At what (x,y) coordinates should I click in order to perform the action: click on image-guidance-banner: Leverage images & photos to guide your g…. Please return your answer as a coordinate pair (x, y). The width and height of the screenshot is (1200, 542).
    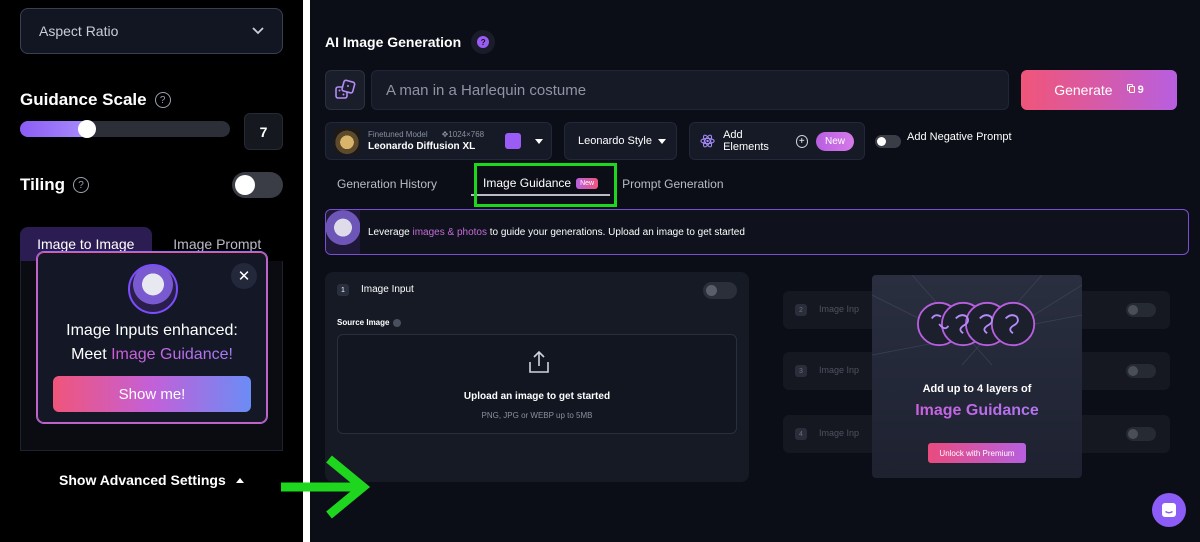
    Looking at the image, I should click on (757, 232).